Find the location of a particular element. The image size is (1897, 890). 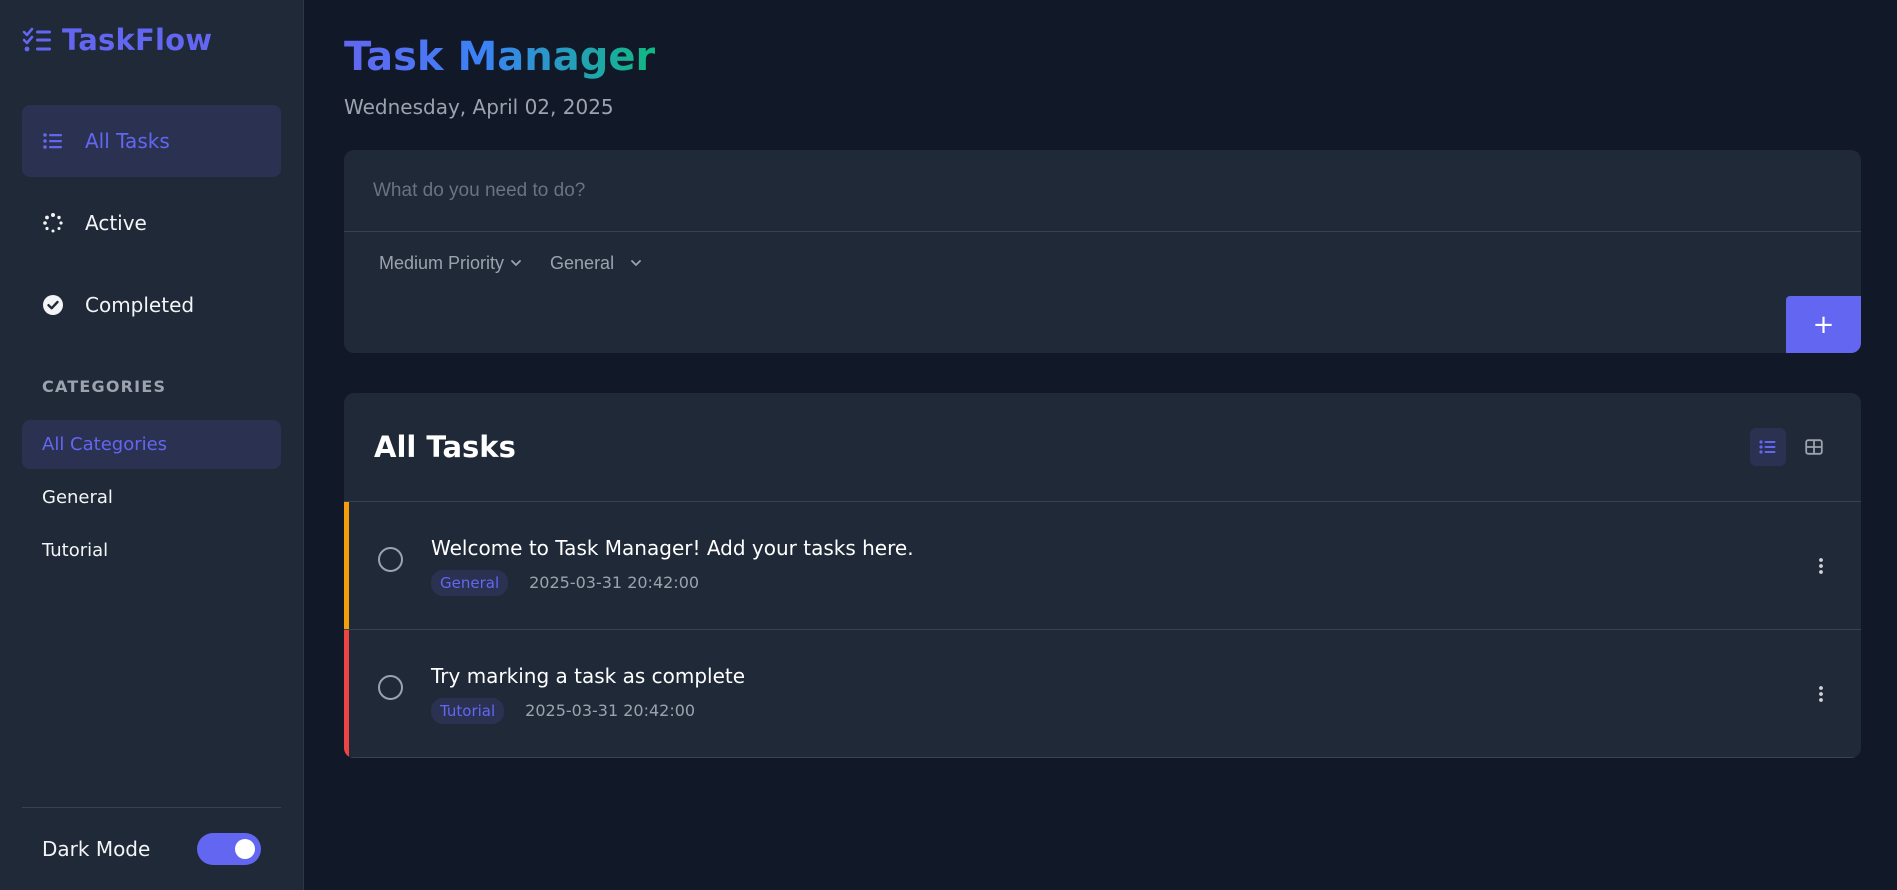

tasks-logo-icon is located at coordinates (36, 39).